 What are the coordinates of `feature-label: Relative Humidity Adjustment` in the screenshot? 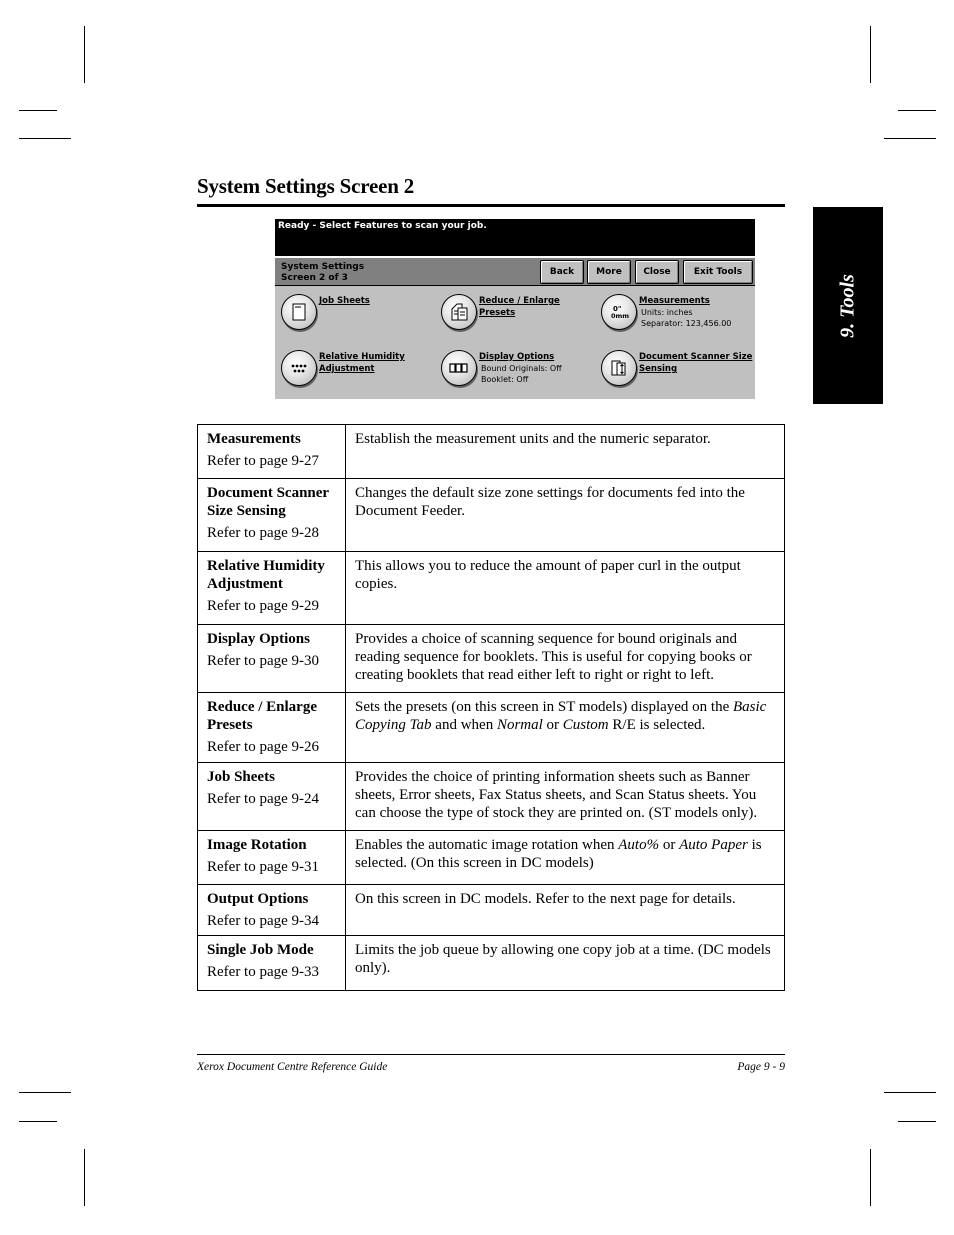 It's located at (362, 363).